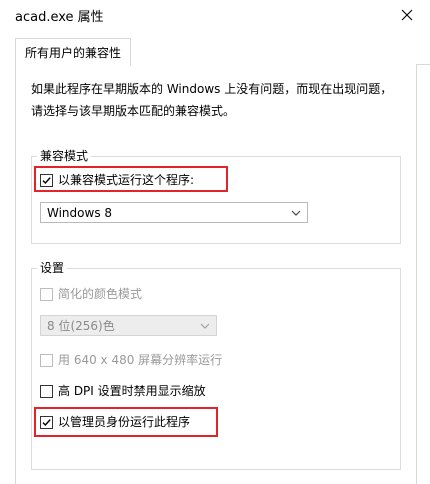  What do you see at coordinates (80, 212) in the screenshot?
I see `os-version-value: Windows 8` at bounding box center [80, 212].